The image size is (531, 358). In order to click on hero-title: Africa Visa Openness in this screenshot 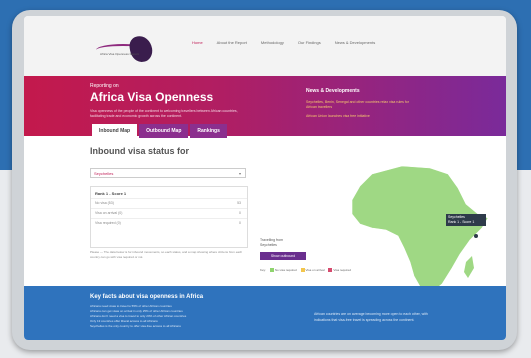, I will do `click(152, 97)`.